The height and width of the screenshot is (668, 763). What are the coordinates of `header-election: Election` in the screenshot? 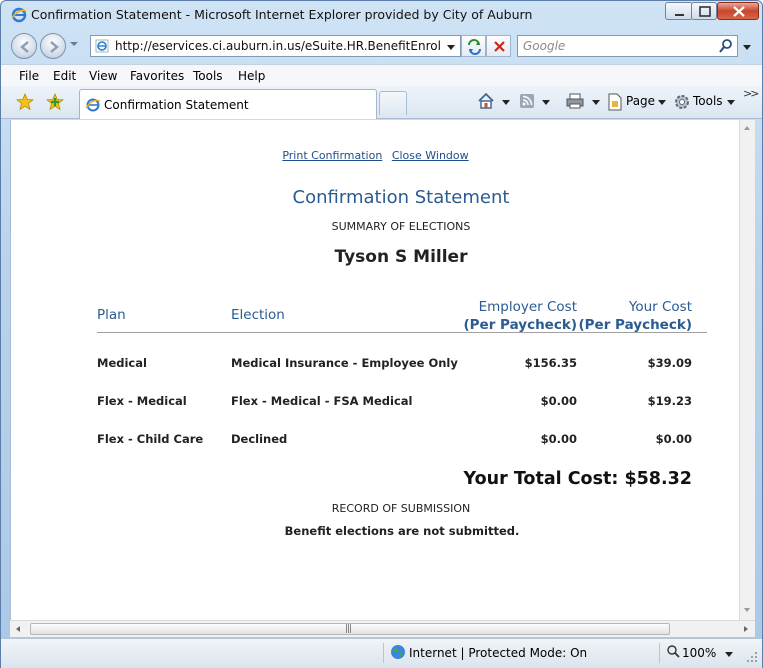 It's located at (258, 315).